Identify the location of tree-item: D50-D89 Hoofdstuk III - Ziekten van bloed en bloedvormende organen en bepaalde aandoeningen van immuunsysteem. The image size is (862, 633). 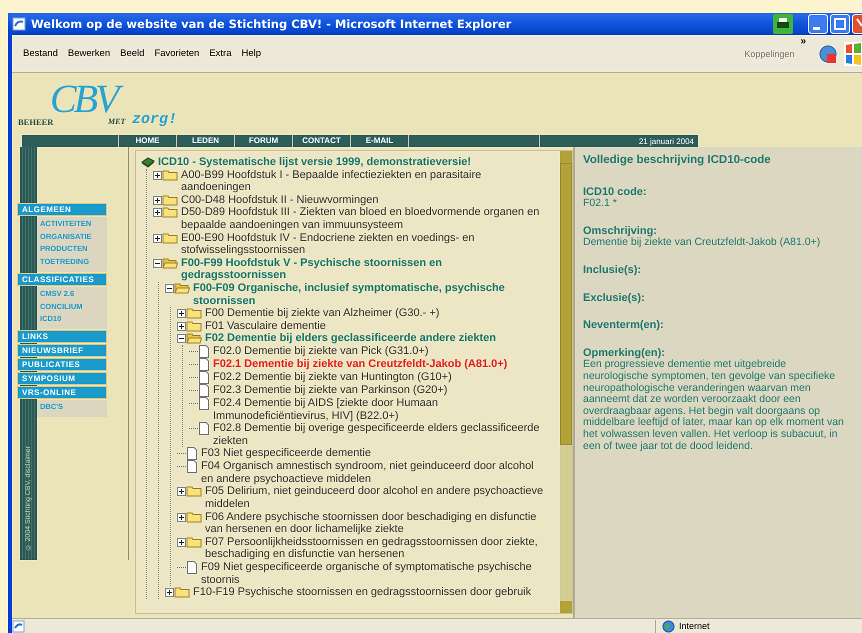
(364, 219).